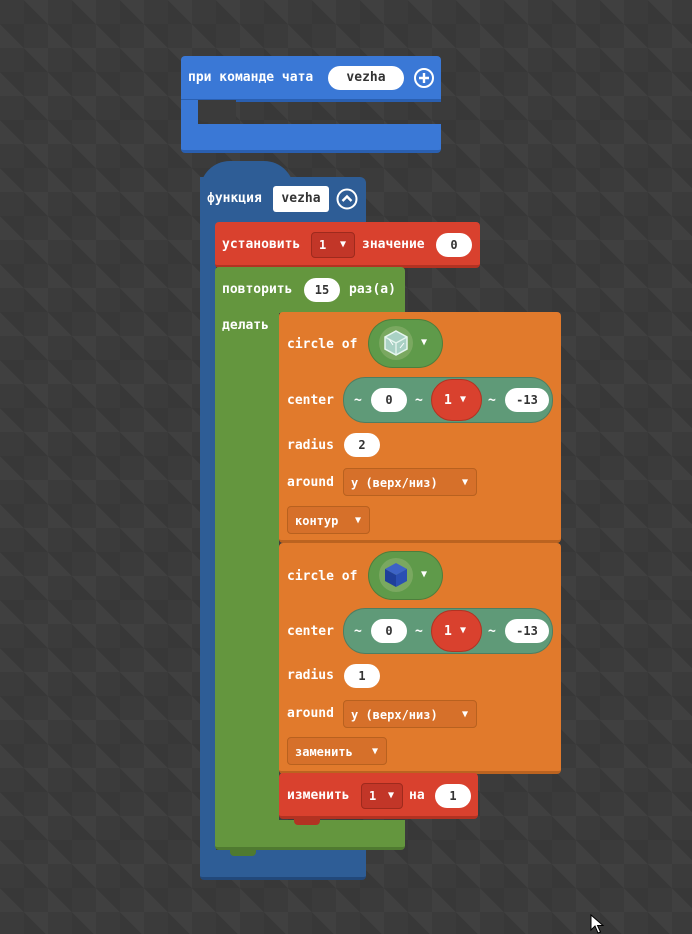 This screenshot has height=934, width=692. I want to click on change-variable-block: изменить 1 ▼ на 1, so click(378, 796).